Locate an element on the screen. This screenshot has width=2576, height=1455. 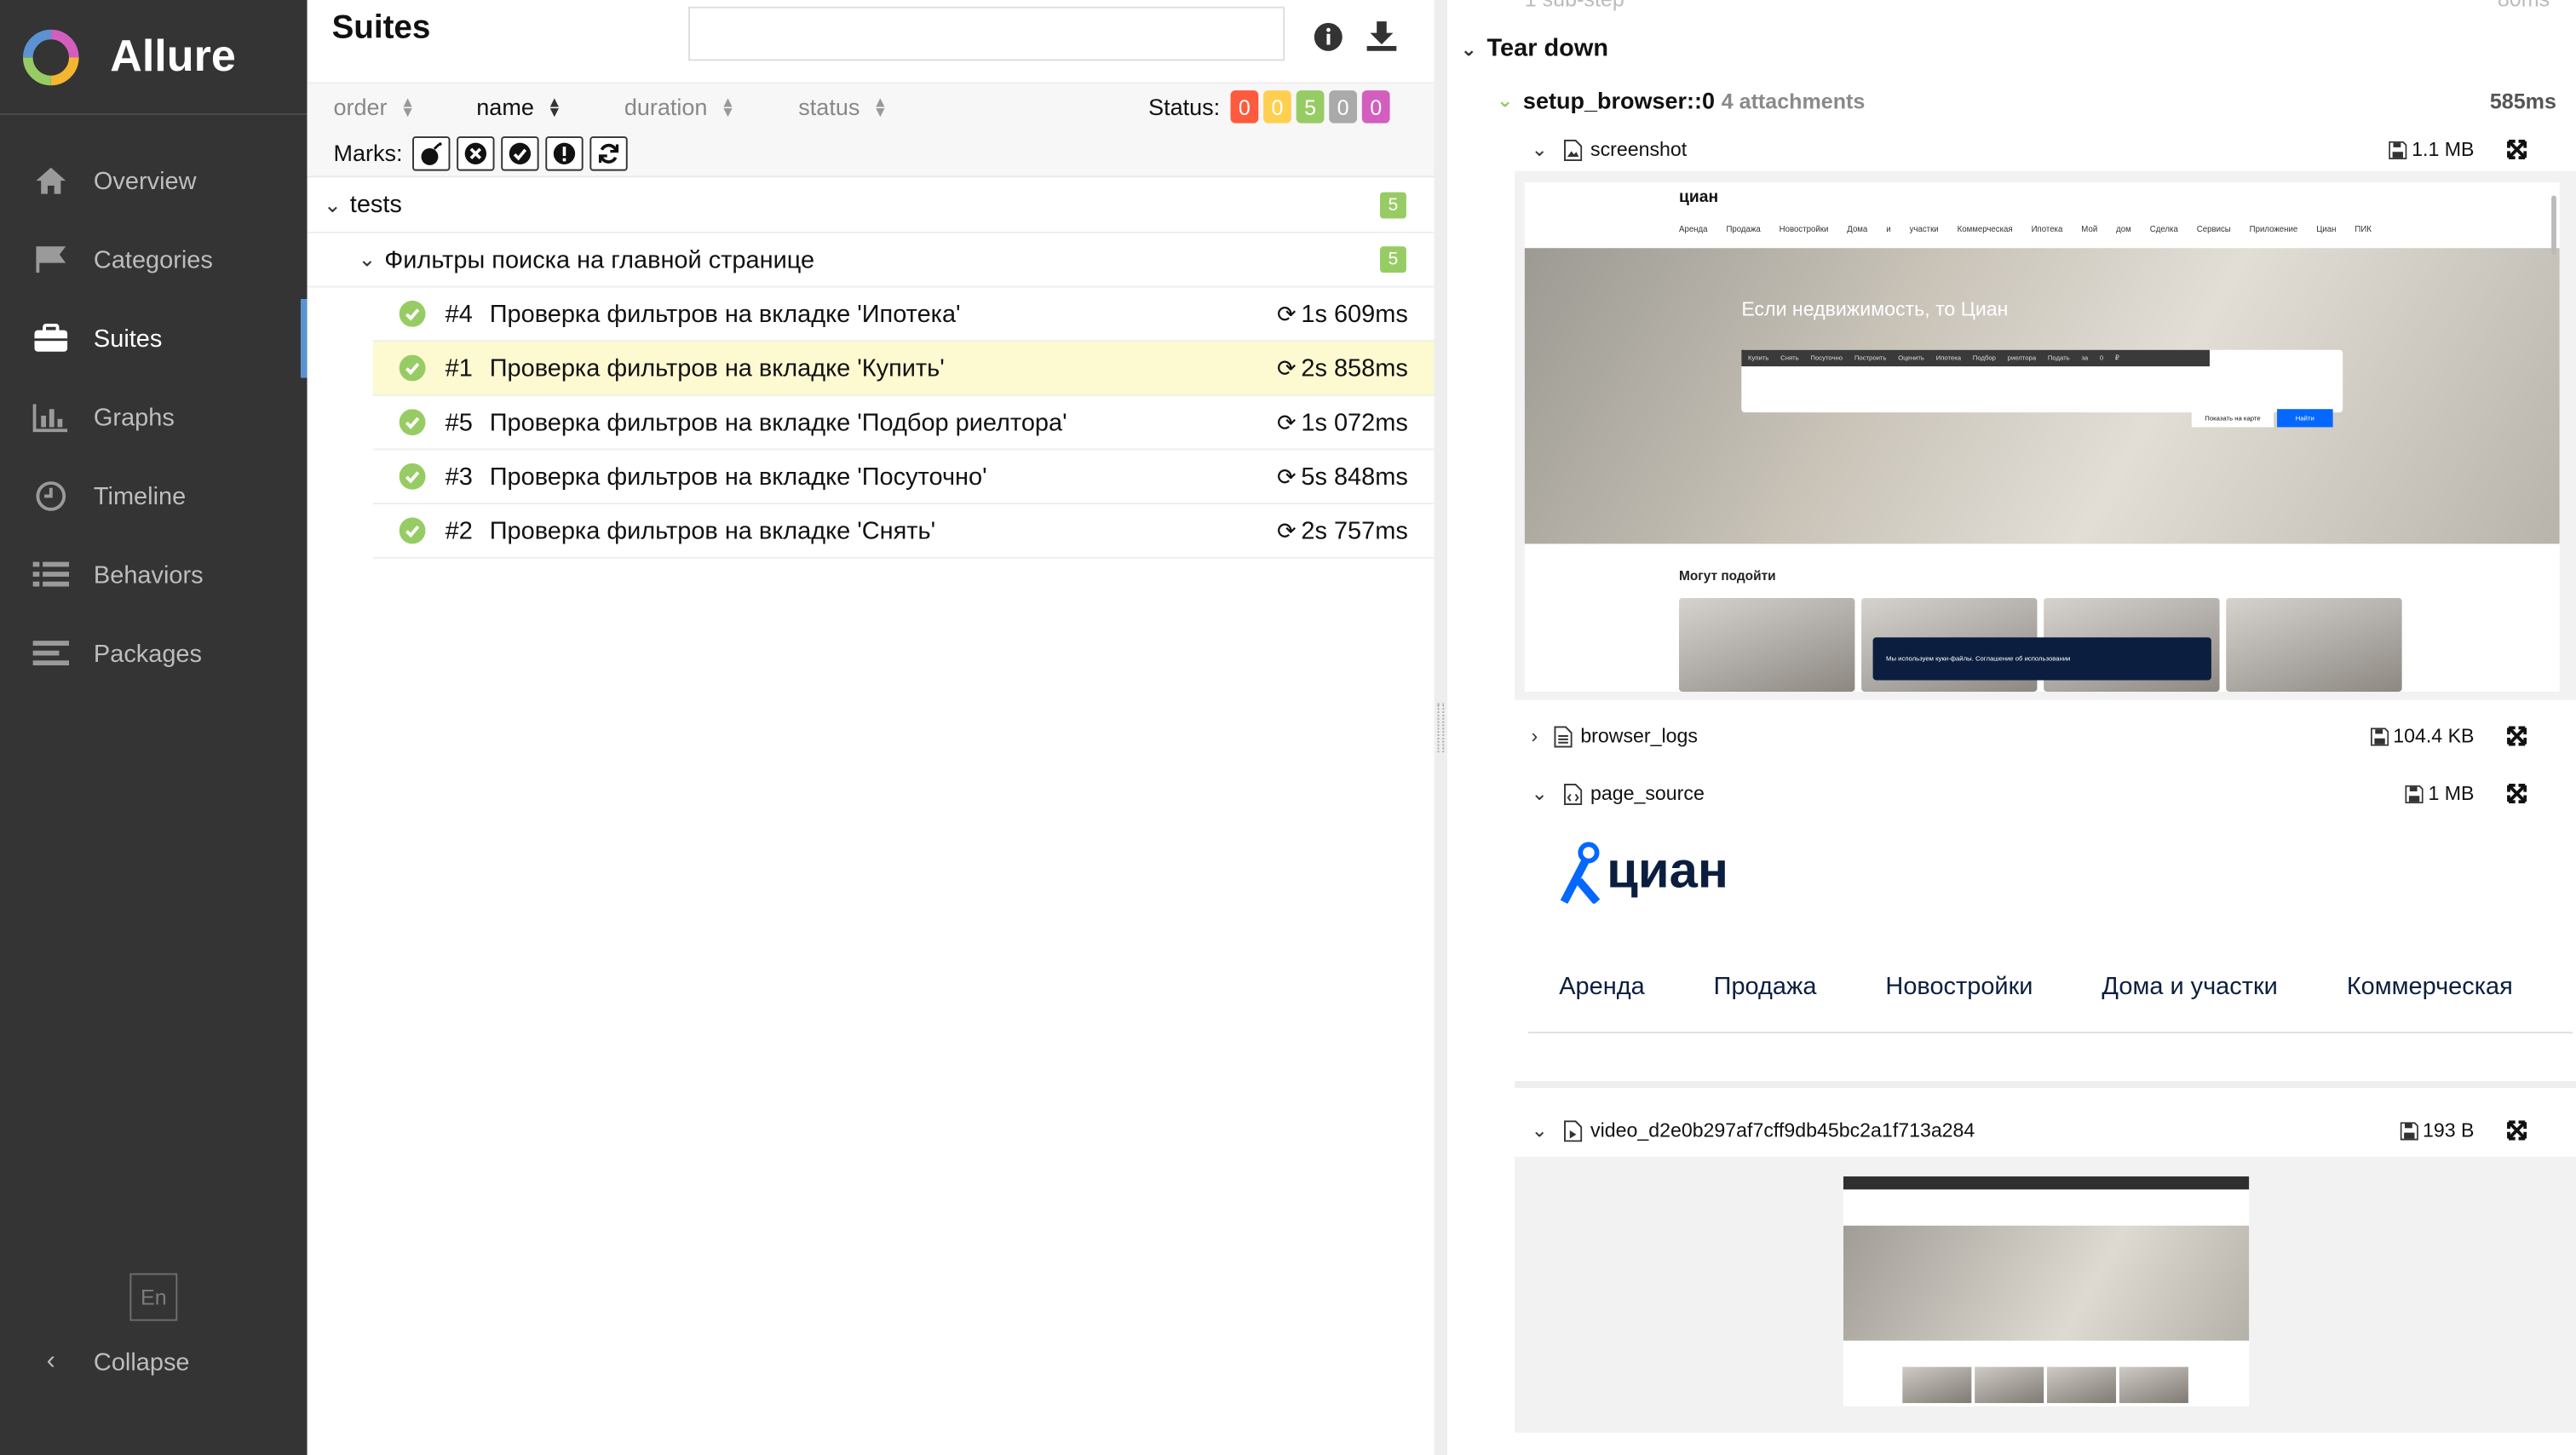
brand: Allure is located at coordinates (154, 58).